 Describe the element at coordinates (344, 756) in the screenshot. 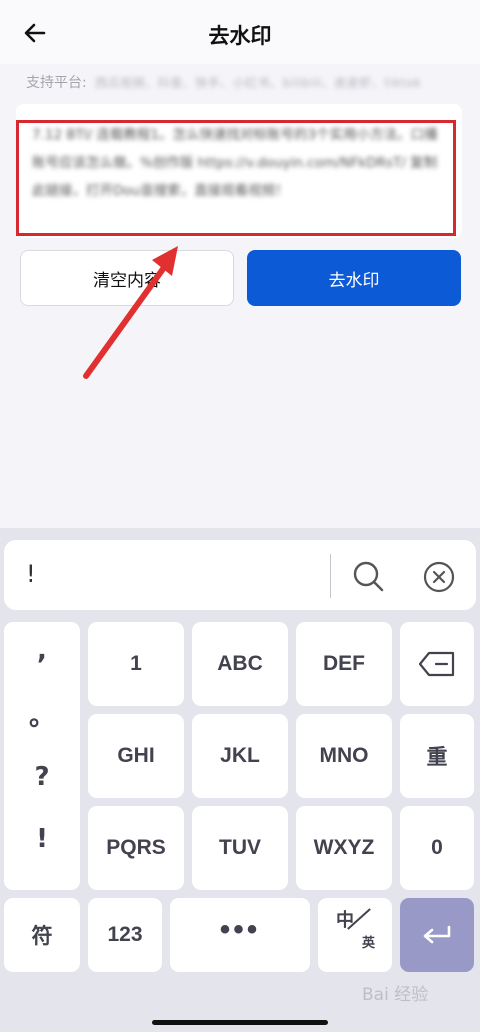

I see `key-mno: MNO` at that location.